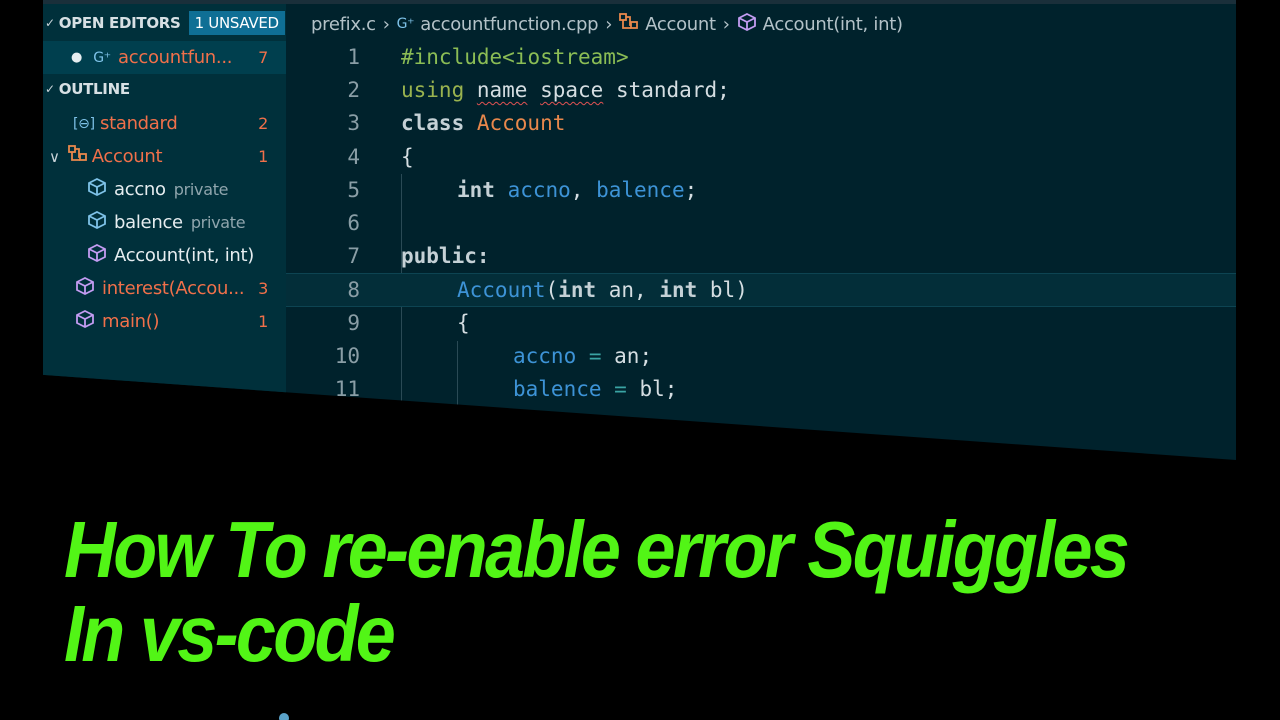  I want to click on error-squiggle-token: space, so click(572, 90).